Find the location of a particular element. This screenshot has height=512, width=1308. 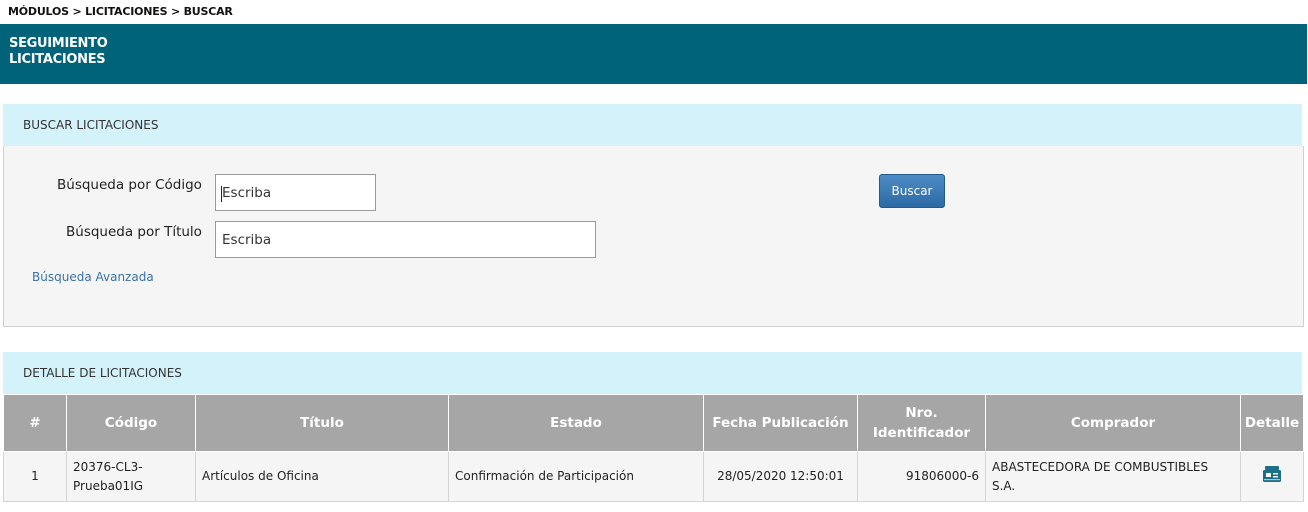

col-header-num: # is located at coordinates (35, 423).